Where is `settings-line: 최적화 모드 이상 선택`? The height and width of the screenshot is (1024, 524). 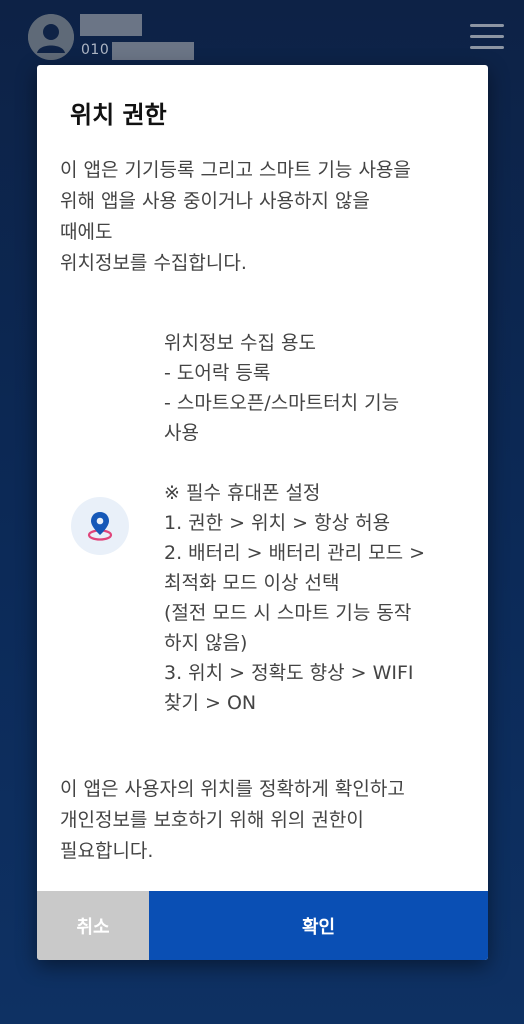 settings-line: 최적화 모드 이상 선택 is located at coordinates (252, 583).